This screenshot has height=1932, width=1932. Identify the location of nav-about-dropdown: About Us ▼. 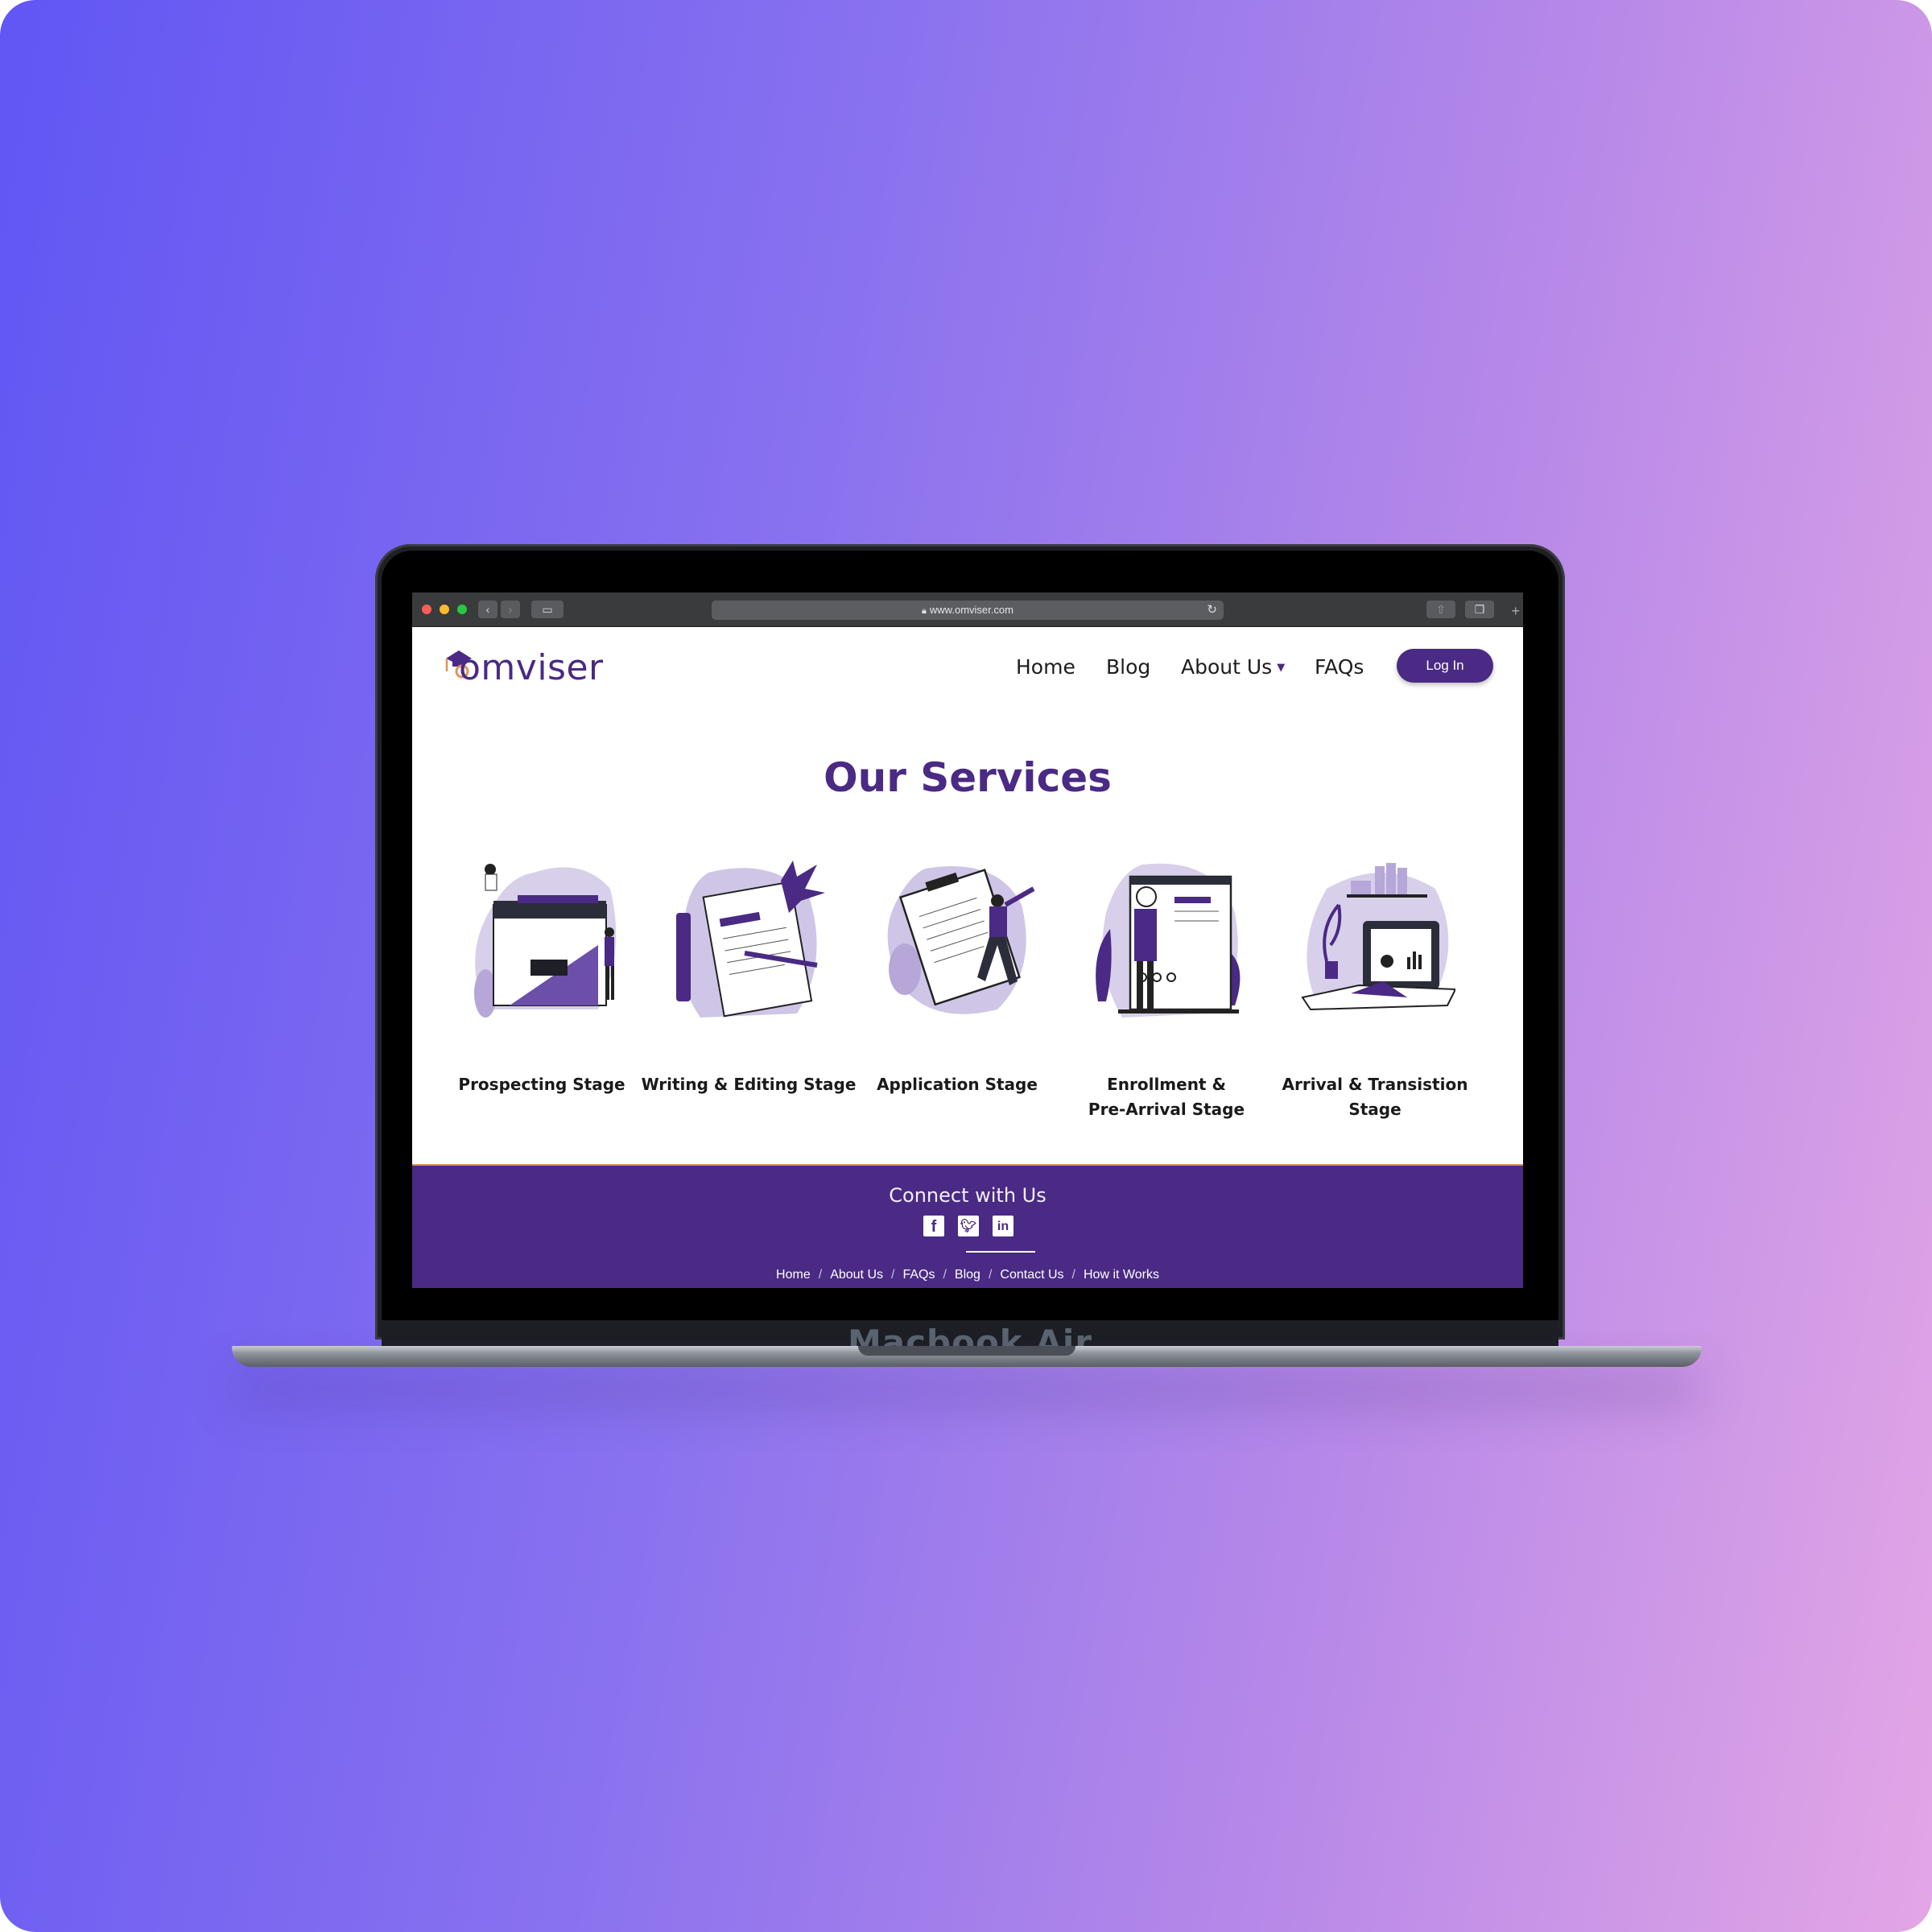
(1233, 667).